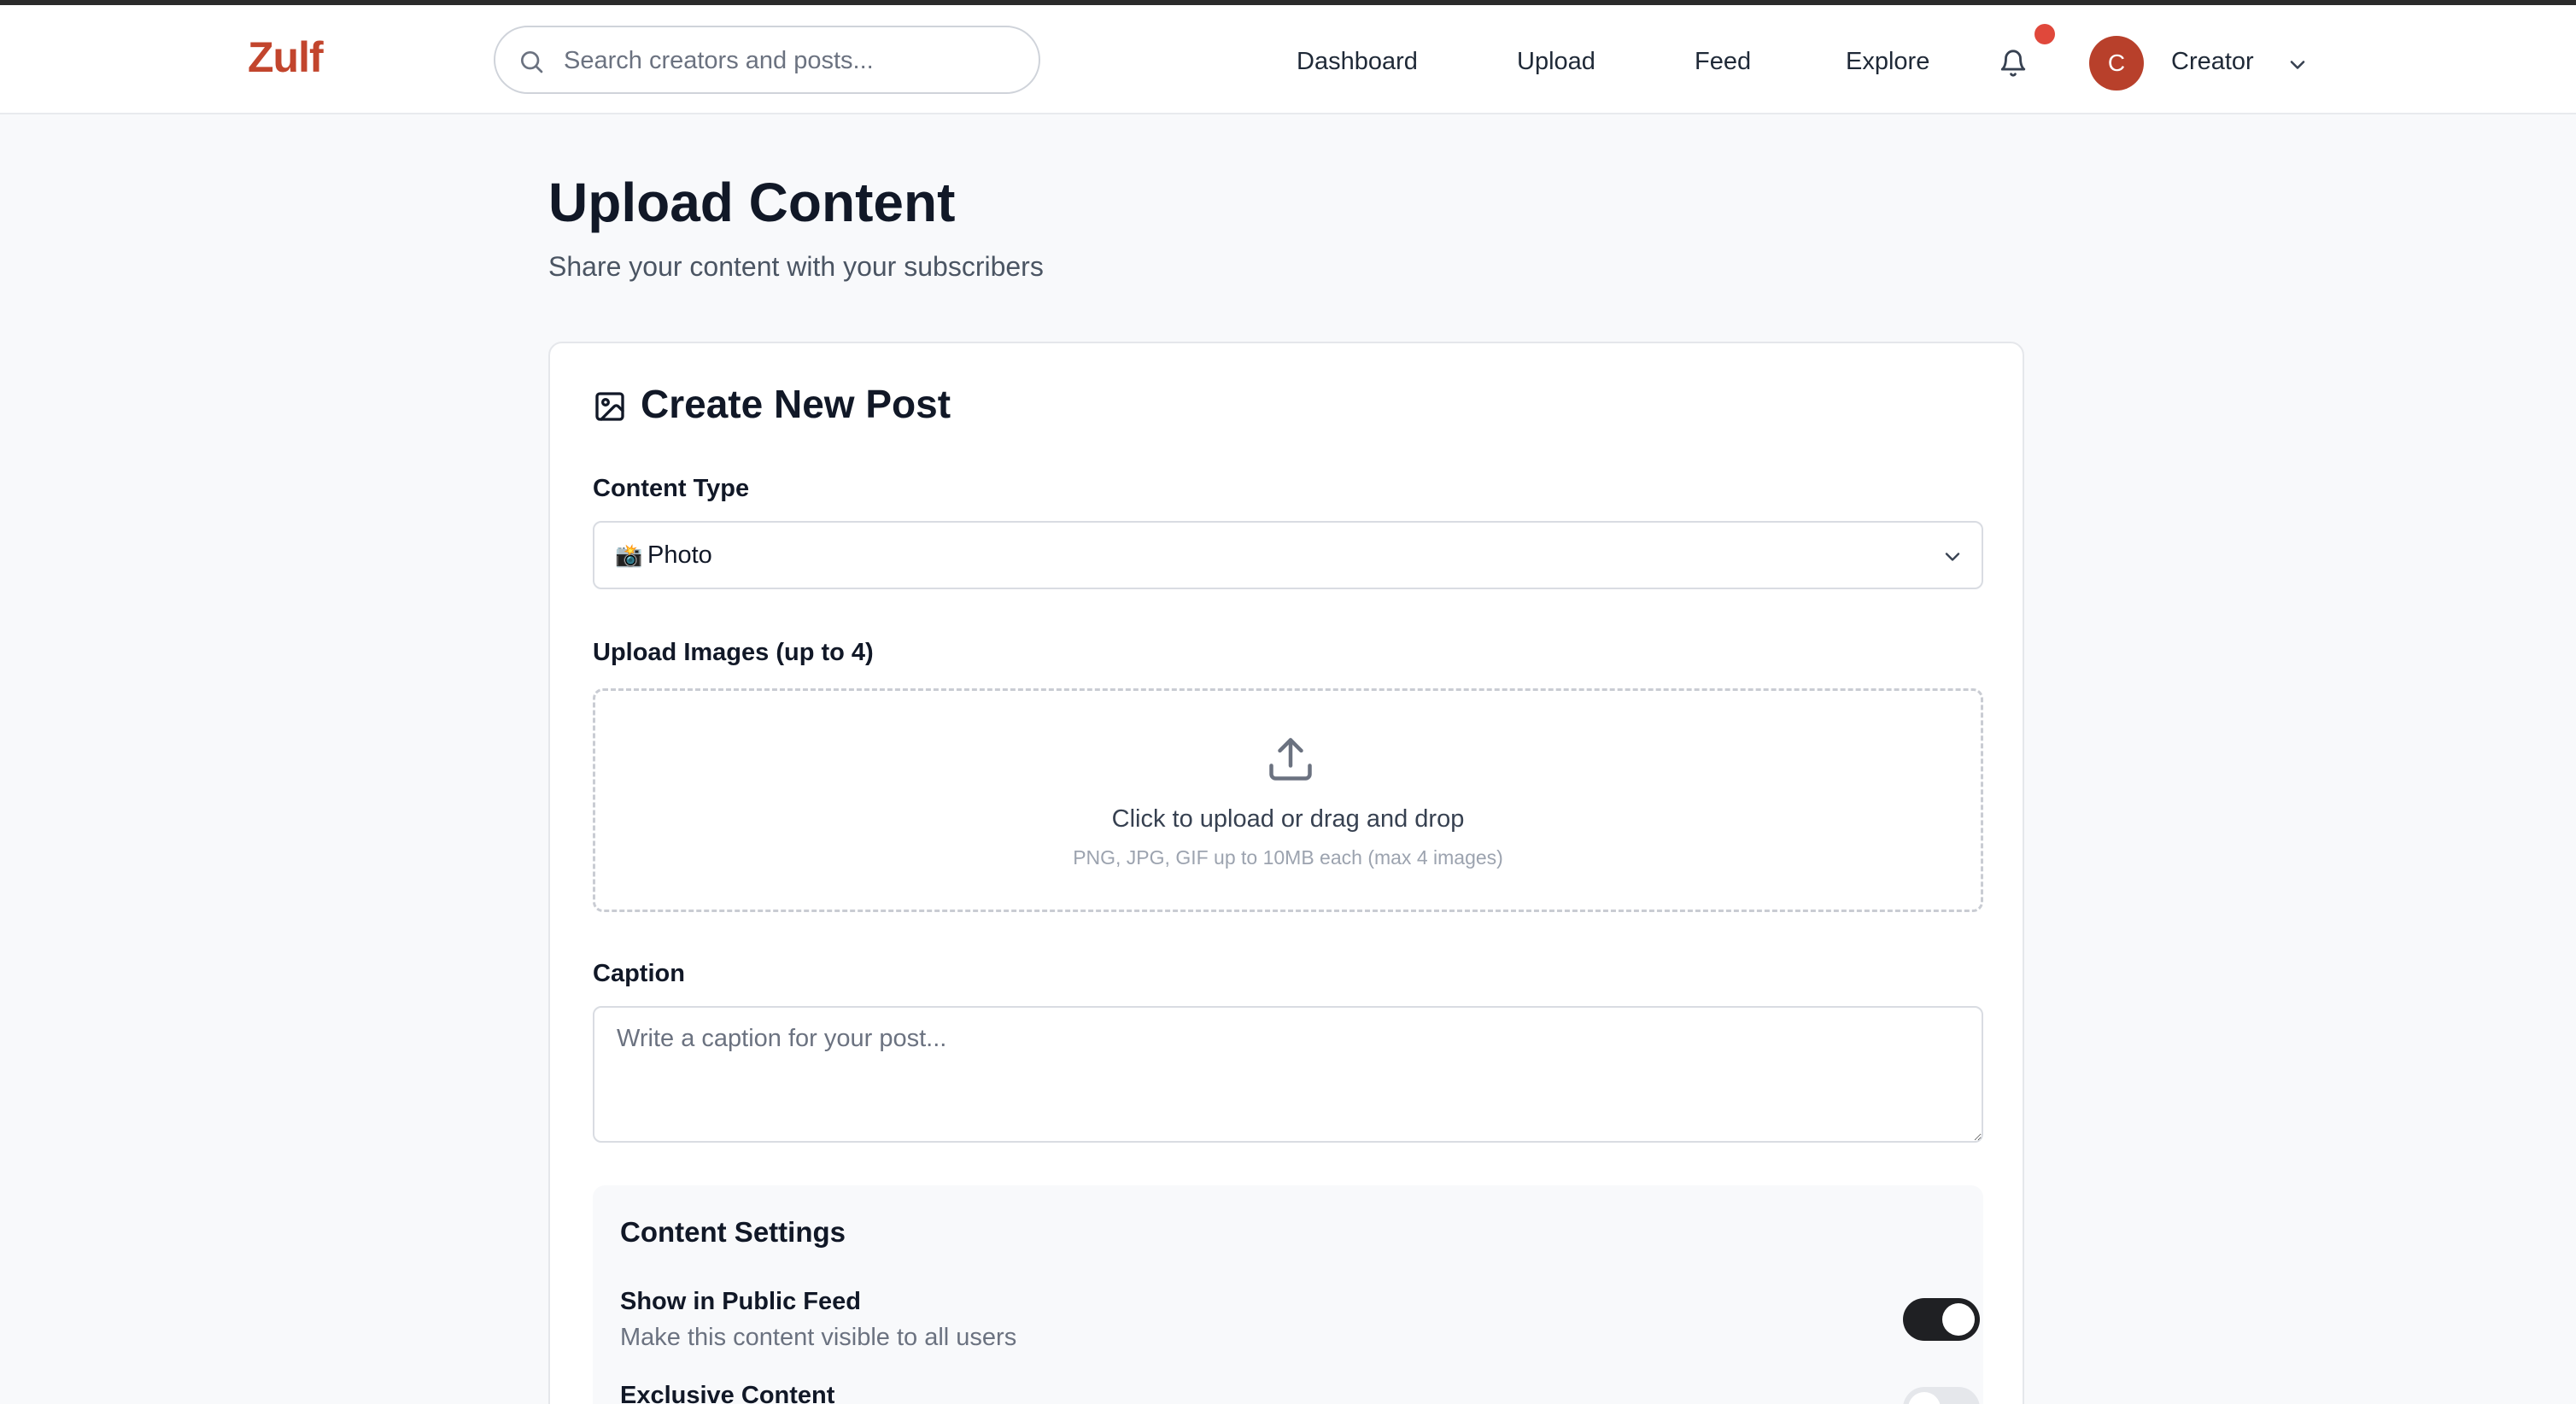  What do you see at coordinates (733, 652) in the screenshot?
I see `upload-images-label: Upload Images (up to 4)` at bounding box center [733, 652].